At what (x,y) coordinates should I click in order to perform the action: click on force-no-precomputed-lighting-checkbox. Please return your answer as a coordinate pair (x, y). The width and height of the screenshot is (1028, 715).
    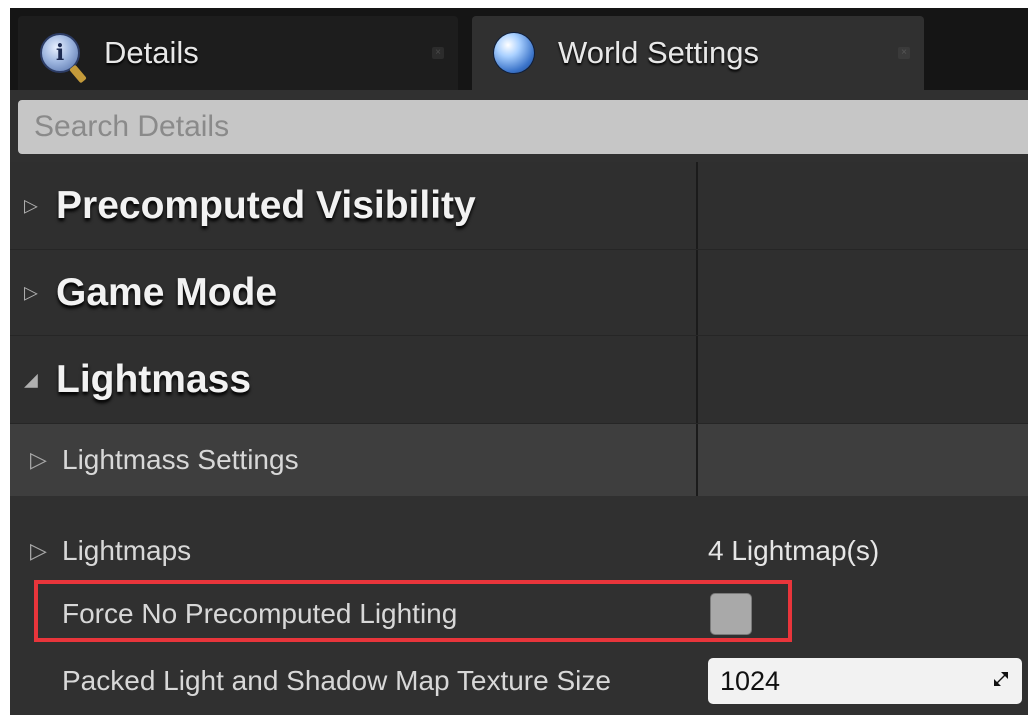
    Looking at the image, I should click on (731, 614).